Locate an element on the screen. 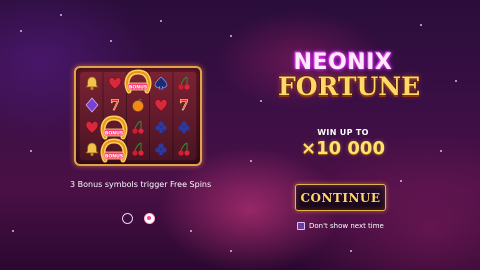 This screenshot has width=480, height=270. dont-show-toggle: Don't show next time is located at coordinates (340, 226).